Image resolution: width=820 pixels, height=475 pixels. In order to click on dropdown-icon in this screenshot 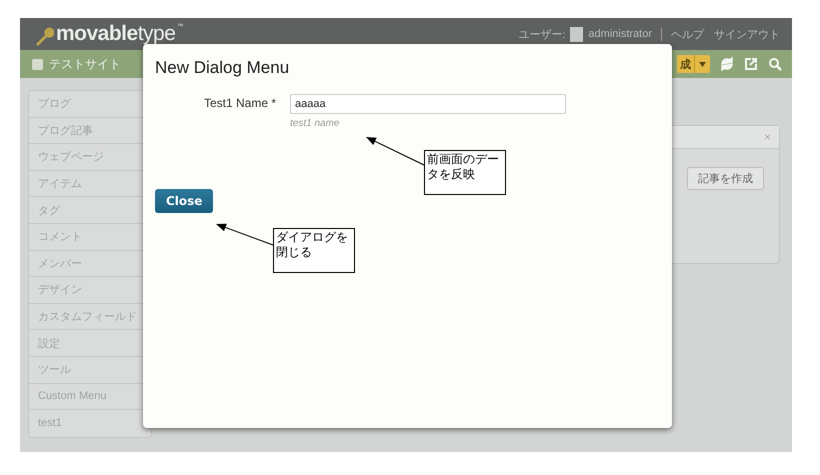, I will do `click(37, 64)`.